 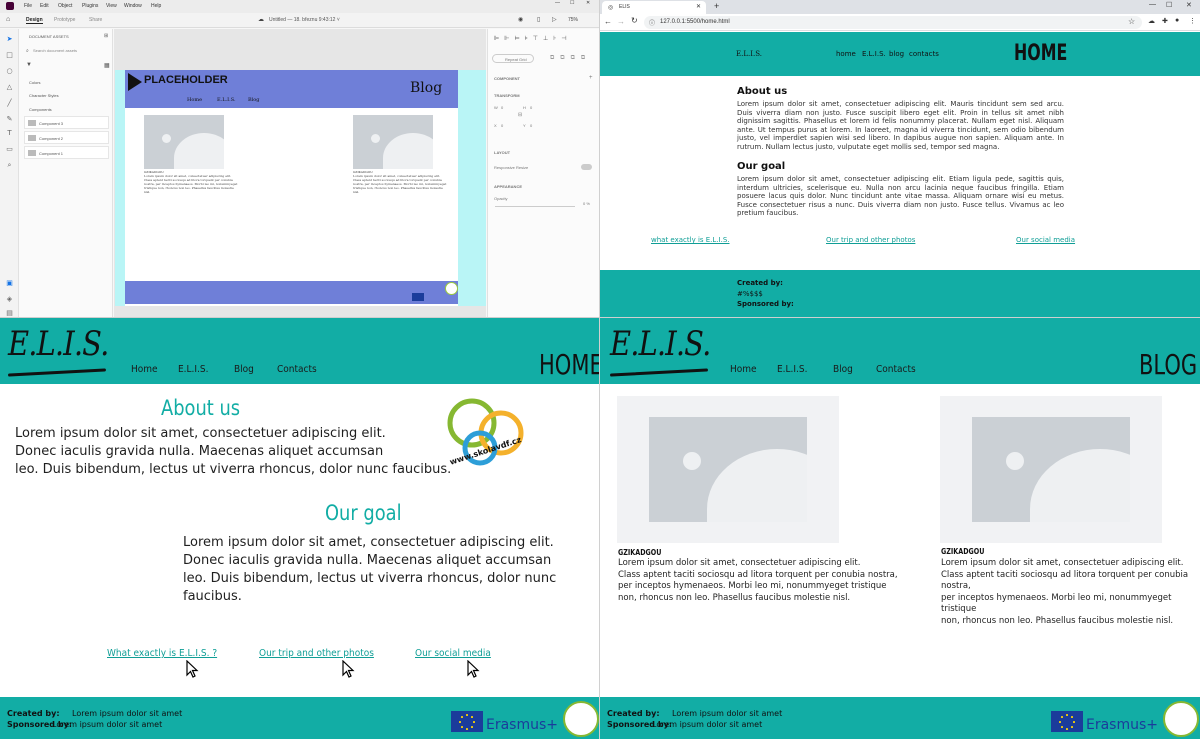 I want to click on home-icon: ⌂, so click(x=8, y=19).